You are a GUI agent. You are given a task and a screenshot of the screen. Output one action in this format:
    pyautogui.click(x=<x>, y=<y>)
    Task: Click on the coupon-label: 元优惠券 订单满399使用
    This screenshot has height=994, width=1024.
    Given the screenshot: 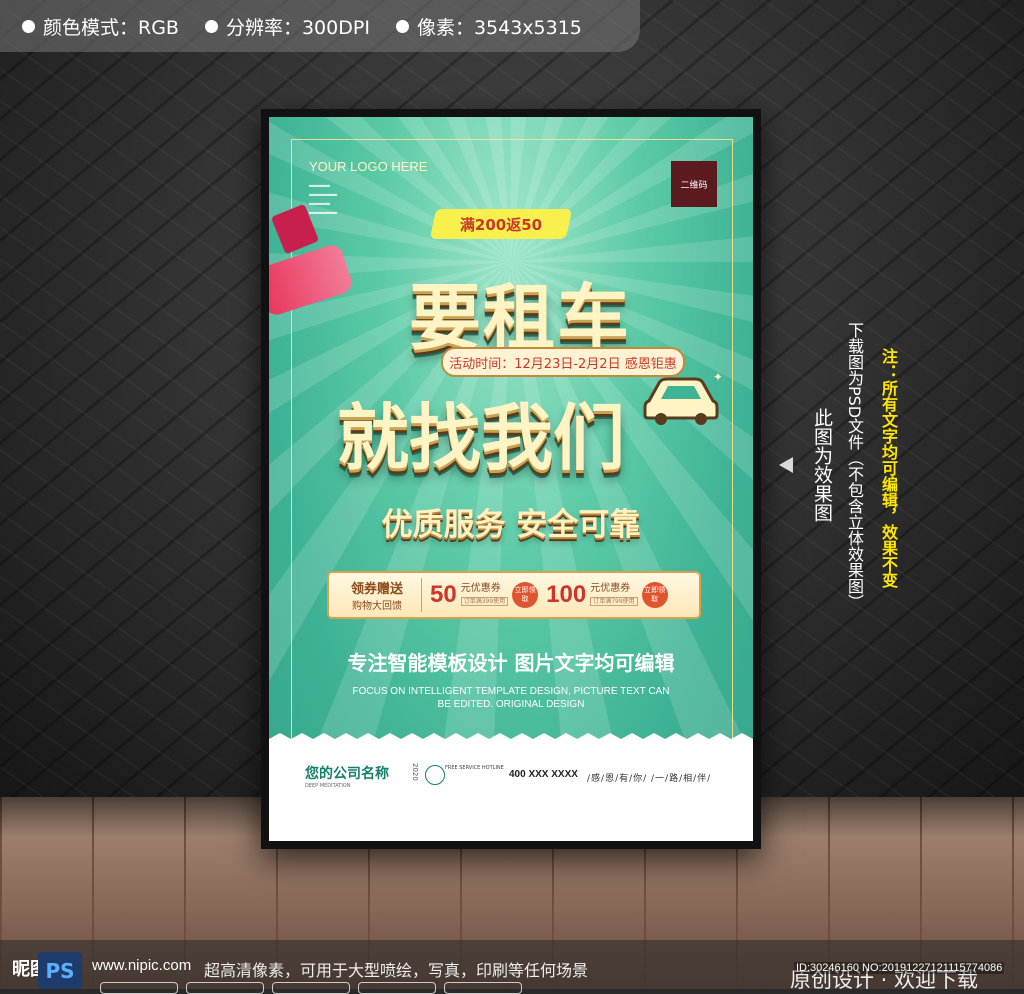 What is the action you would take?
    pyautogui.click(x=484, y=595)
    